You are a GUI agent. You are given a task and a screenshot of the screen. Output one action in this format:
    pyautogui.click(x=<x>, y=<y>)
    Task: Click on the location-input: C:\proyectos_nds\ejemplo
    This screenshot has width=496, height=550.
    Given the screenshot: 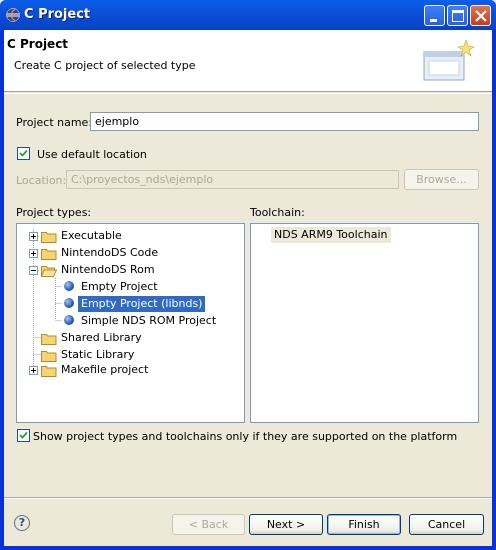 What is the action you would take?
    pyautogui.click(x=232, y=179)
    